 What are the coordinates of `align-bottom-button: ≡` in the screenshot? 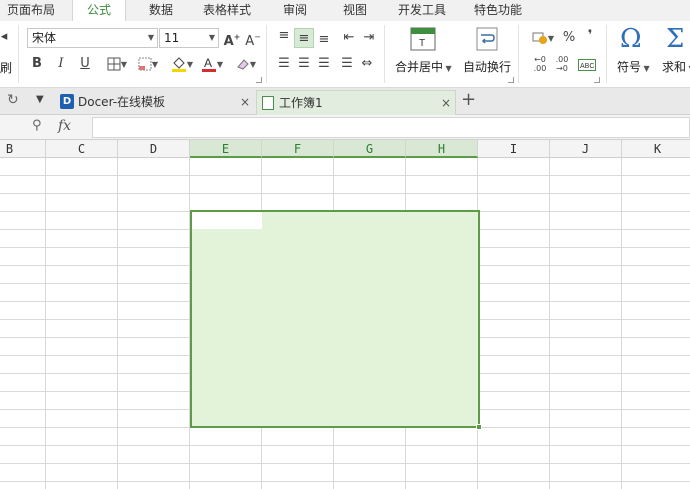 It's located at (324, 40).